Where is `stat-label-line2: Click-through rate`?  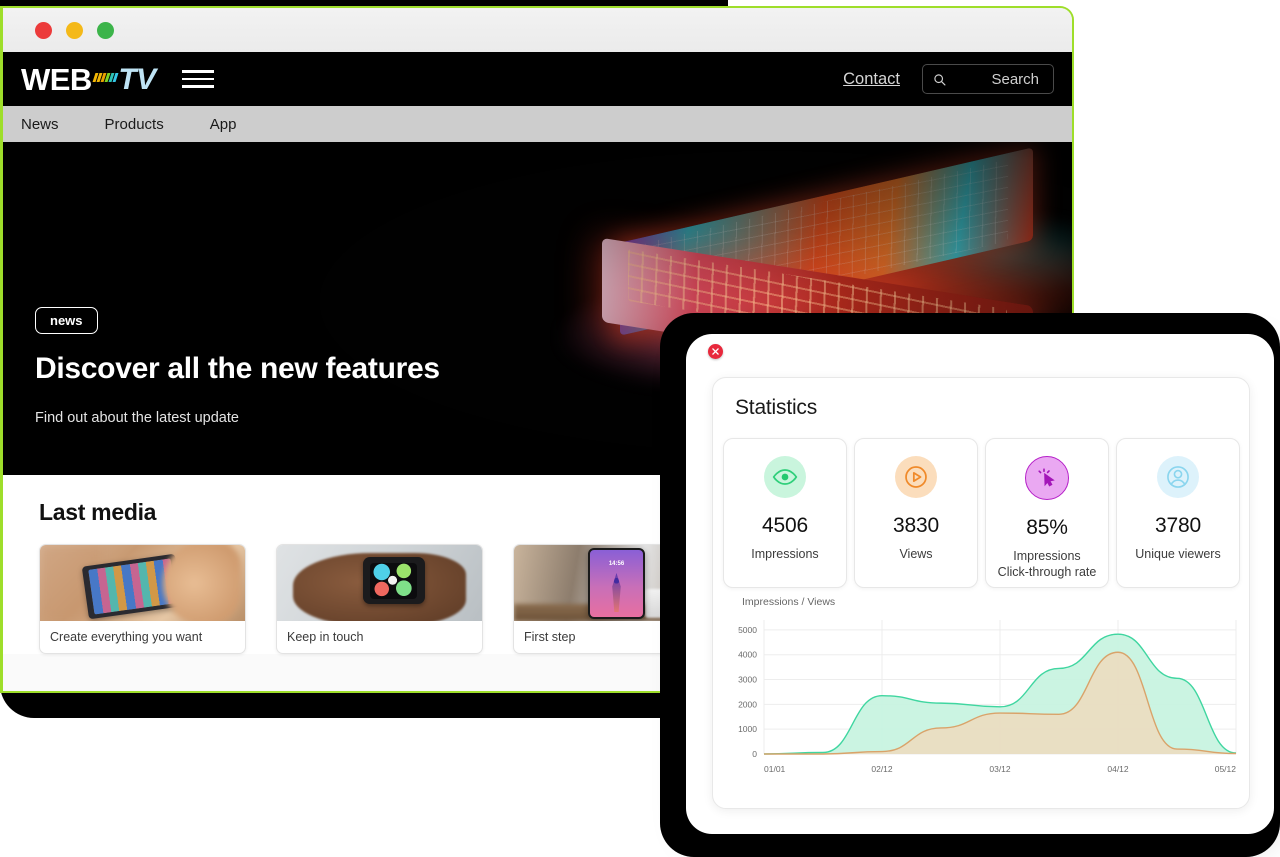
stat-label-line2: Click-through rate is located at coordinates (1047, 571).